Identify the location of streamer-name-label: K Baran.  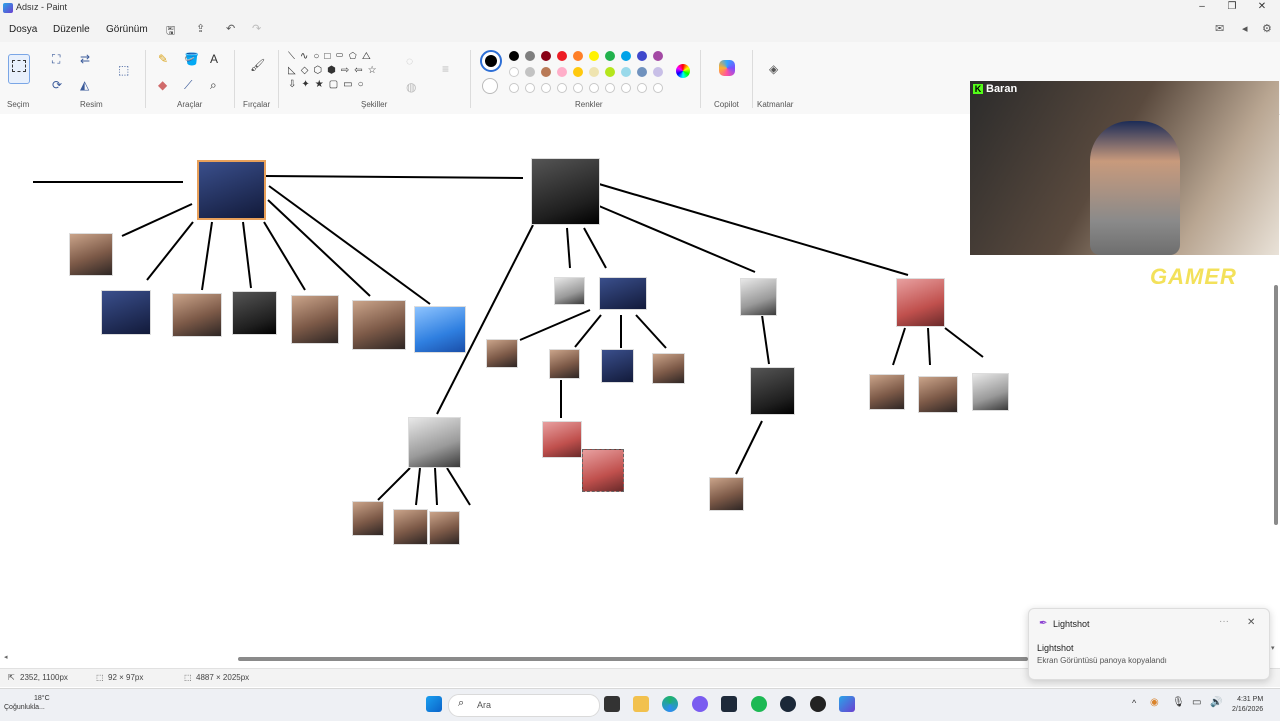
(995, 89).